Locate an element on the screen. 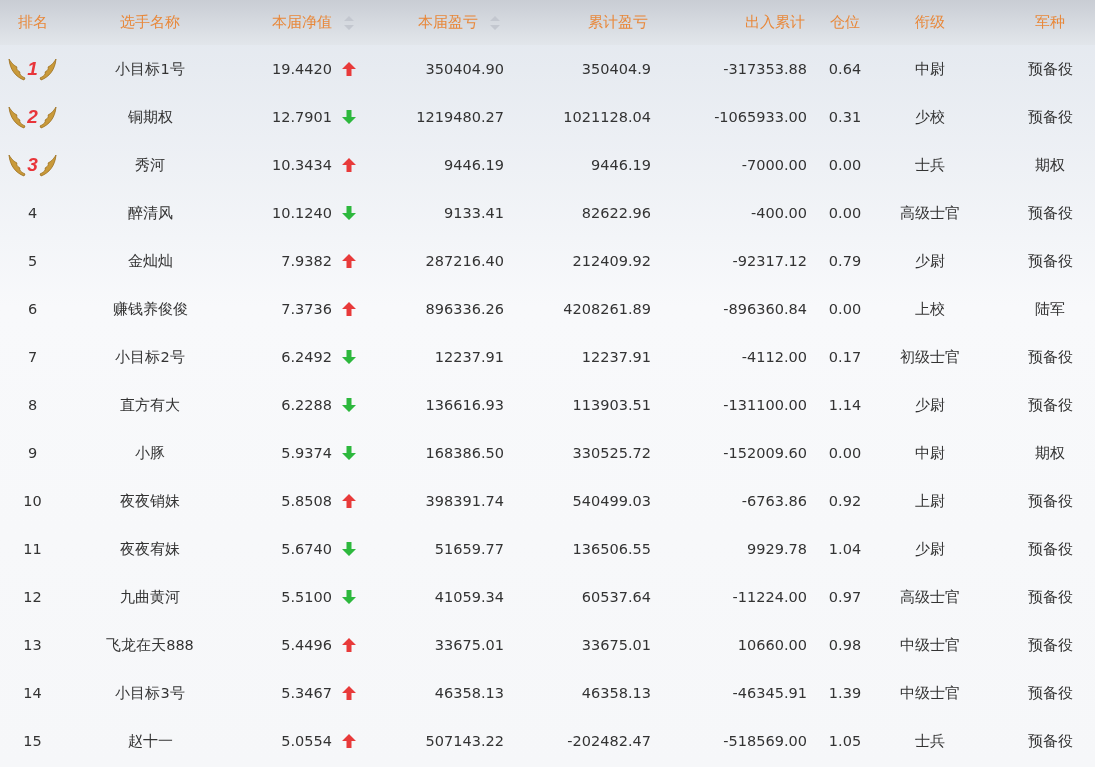  player-name: 直方有大 is located at coordinates (150, 405).